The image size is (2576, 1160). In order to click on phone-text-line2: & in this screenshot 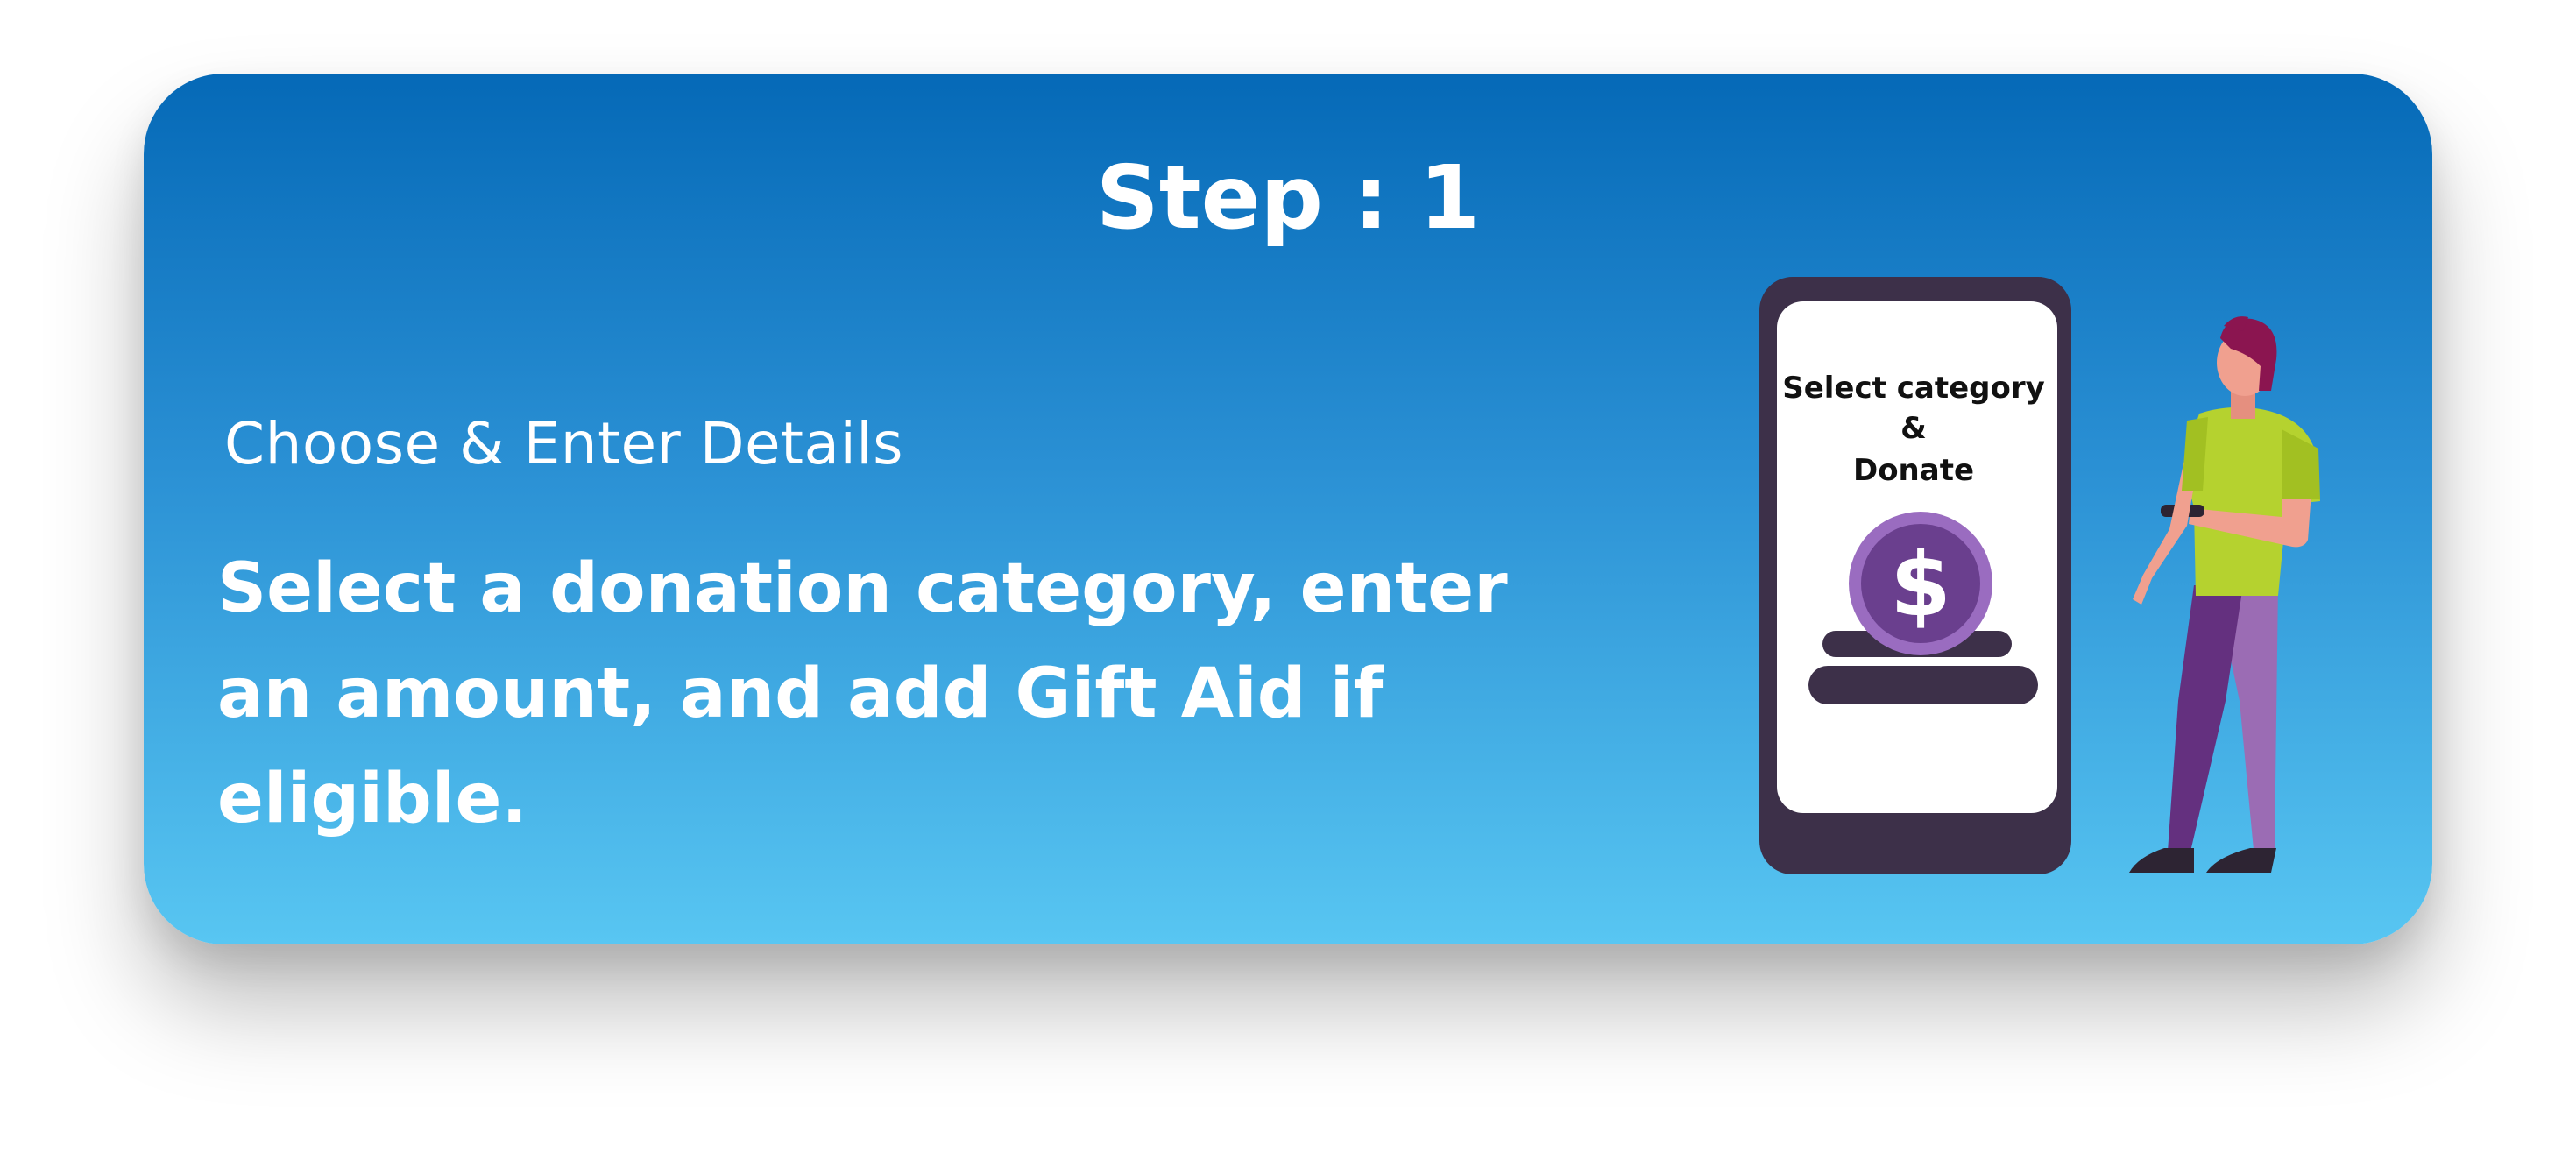, I will do `click(1913, 428)`.